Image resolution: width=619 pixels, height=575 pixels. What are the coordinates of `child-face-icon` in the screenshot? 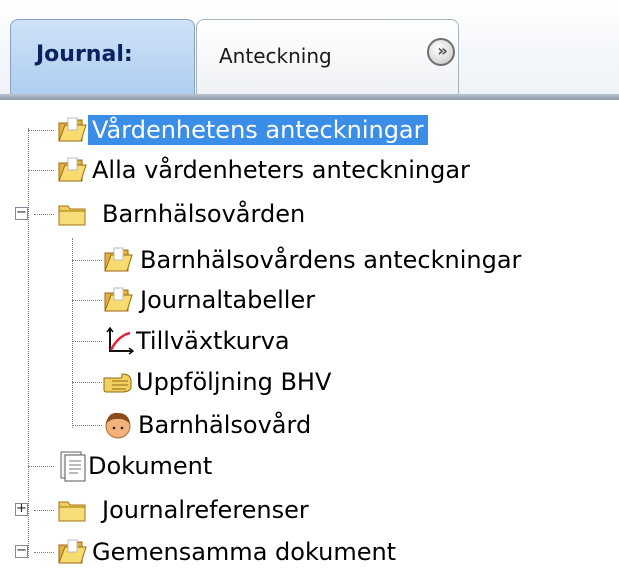 It's located at (118, 425).